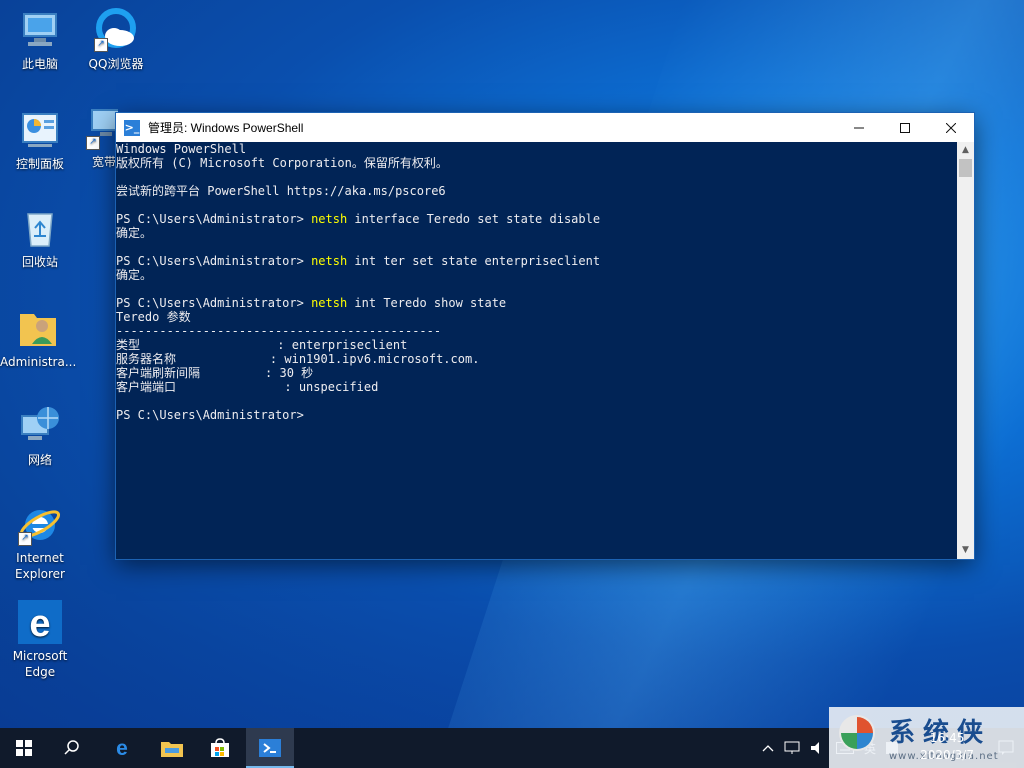 The width and height of the screenshot is (1024, 768). I want to click on taskbar-powershell, so click(270, 748).